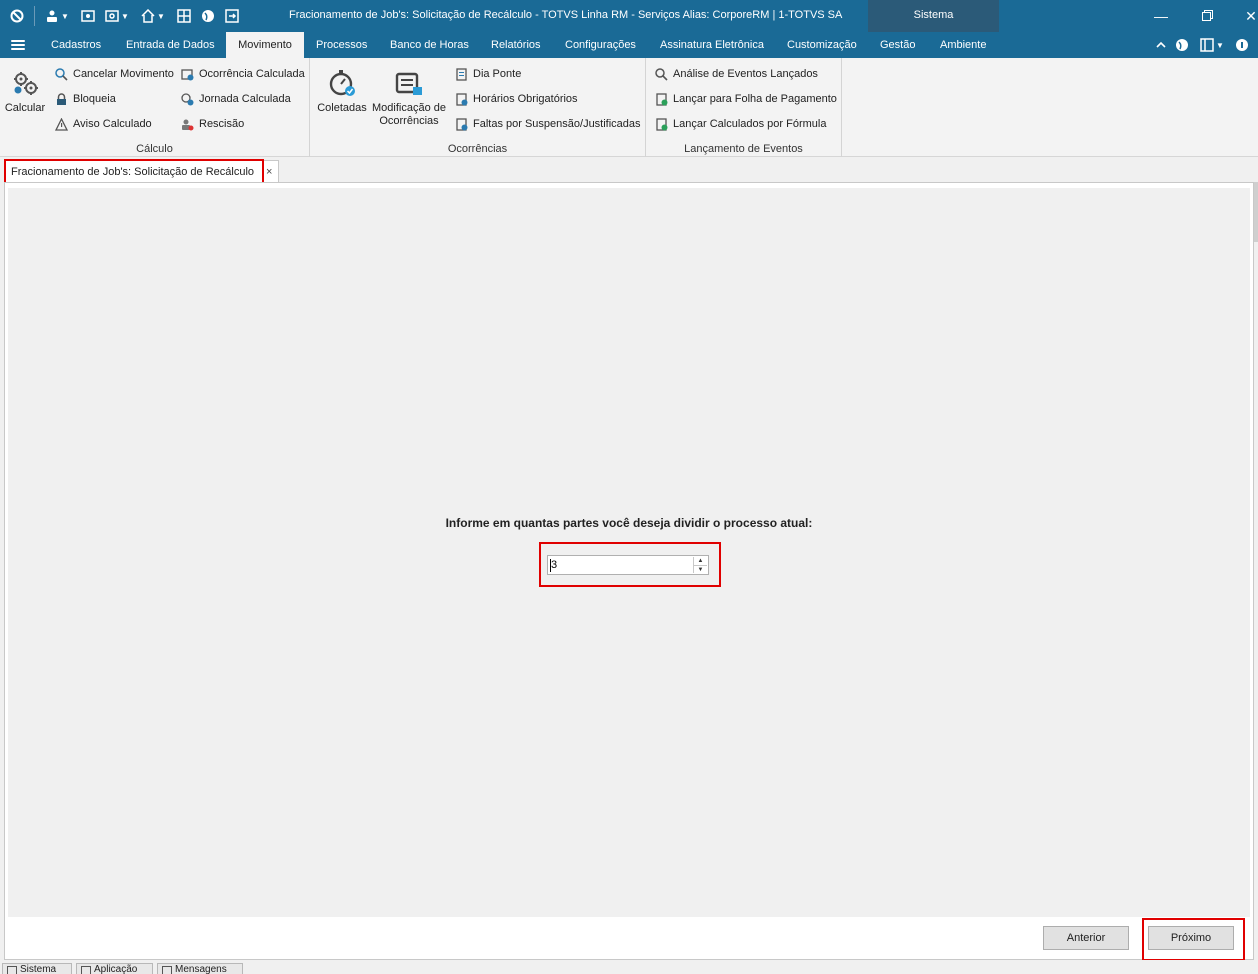 Image resolution: width=1258 pixels, height=974 pixels. What do you see at coordinates (187, 99) in the screenshot?
I see `search-clock-icon` at bounding box center [187, 99].